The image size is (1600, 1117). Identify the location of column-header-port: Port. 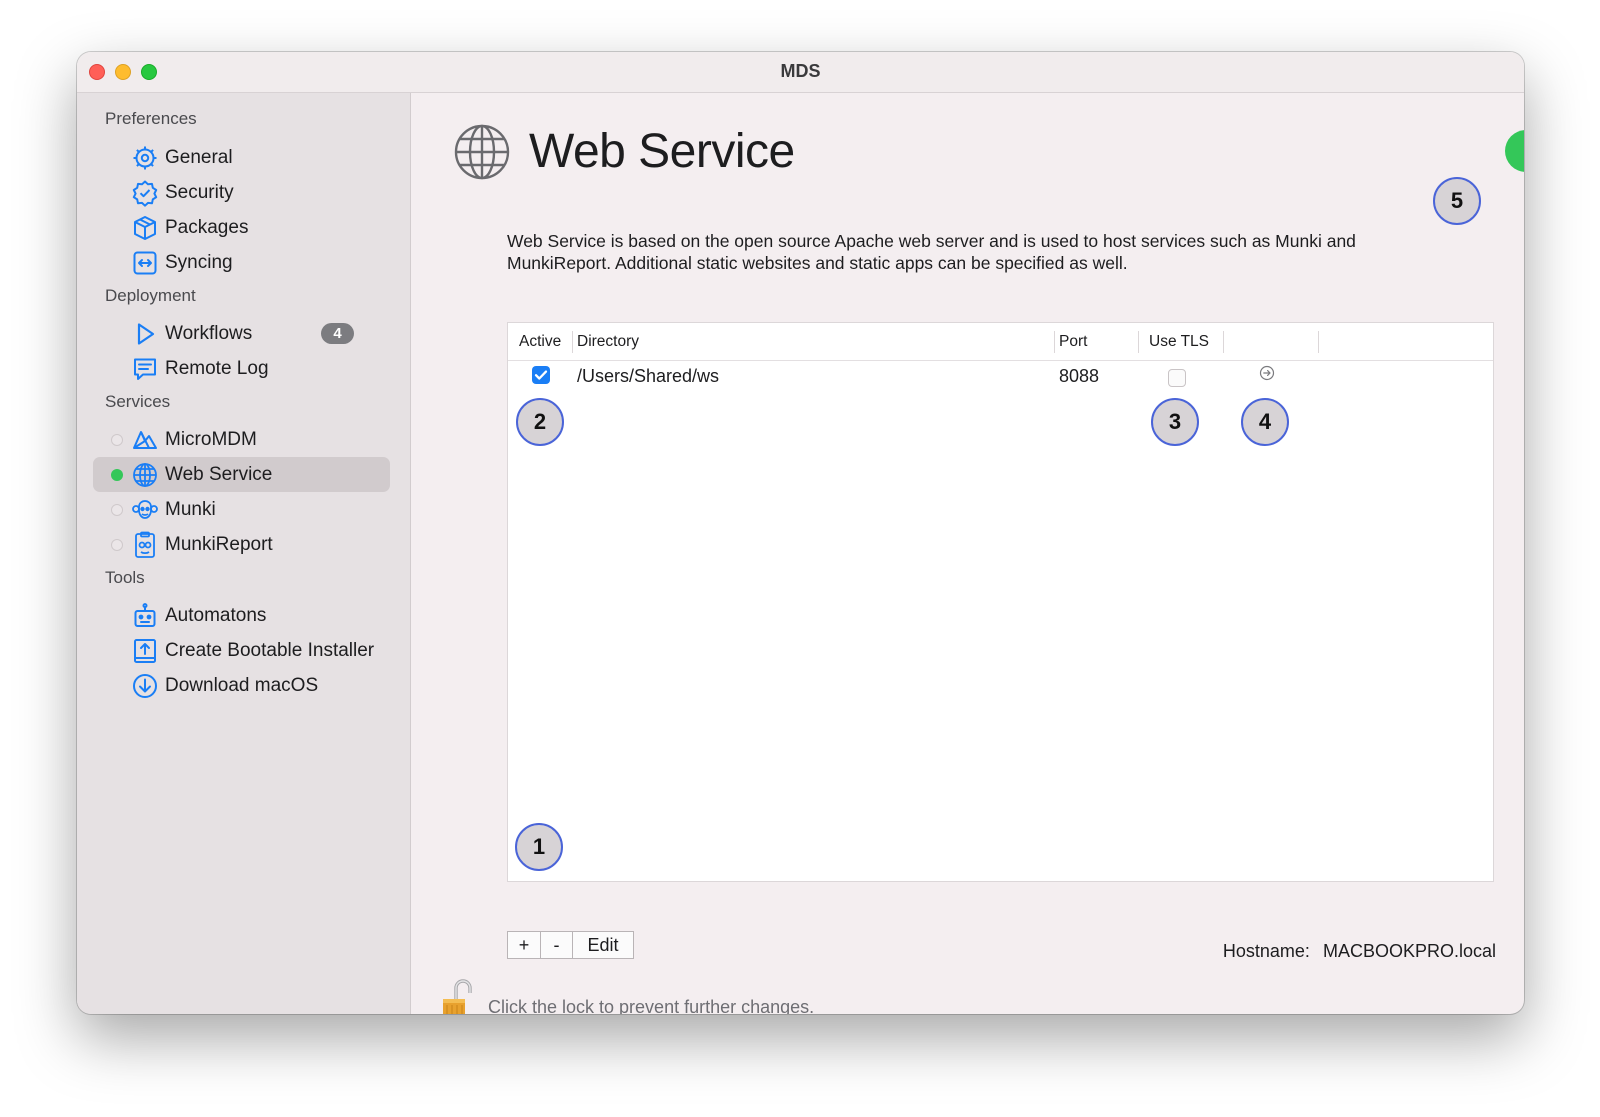
(1073, 341).